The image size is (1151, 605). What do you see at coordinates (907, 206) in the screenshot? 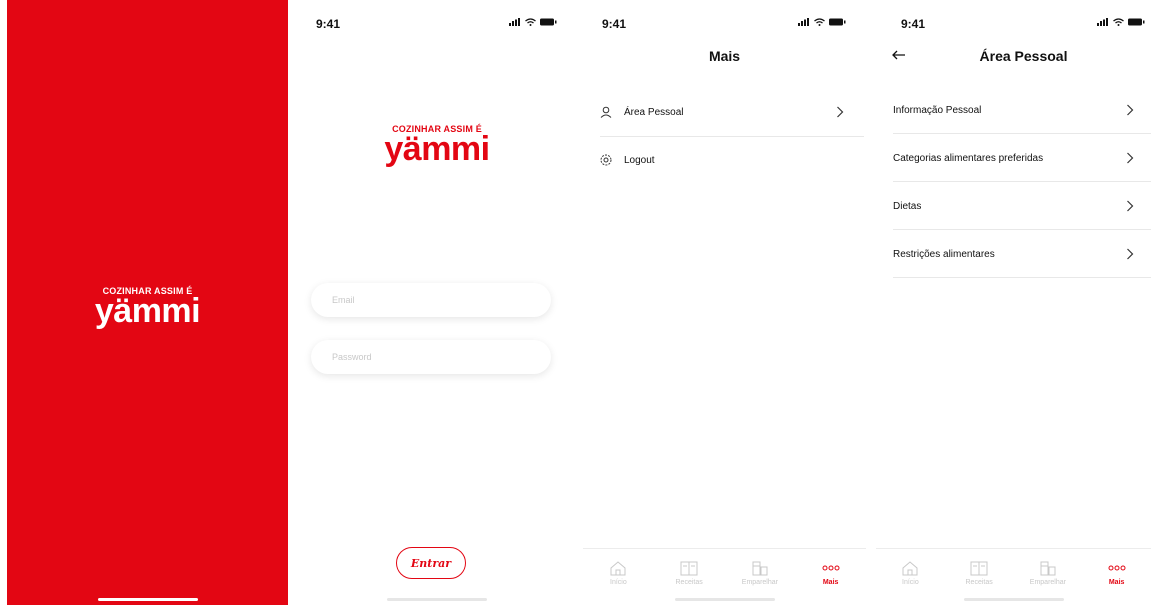
I see `menu-item-label: Dietas` at bounding box center [907, 206].